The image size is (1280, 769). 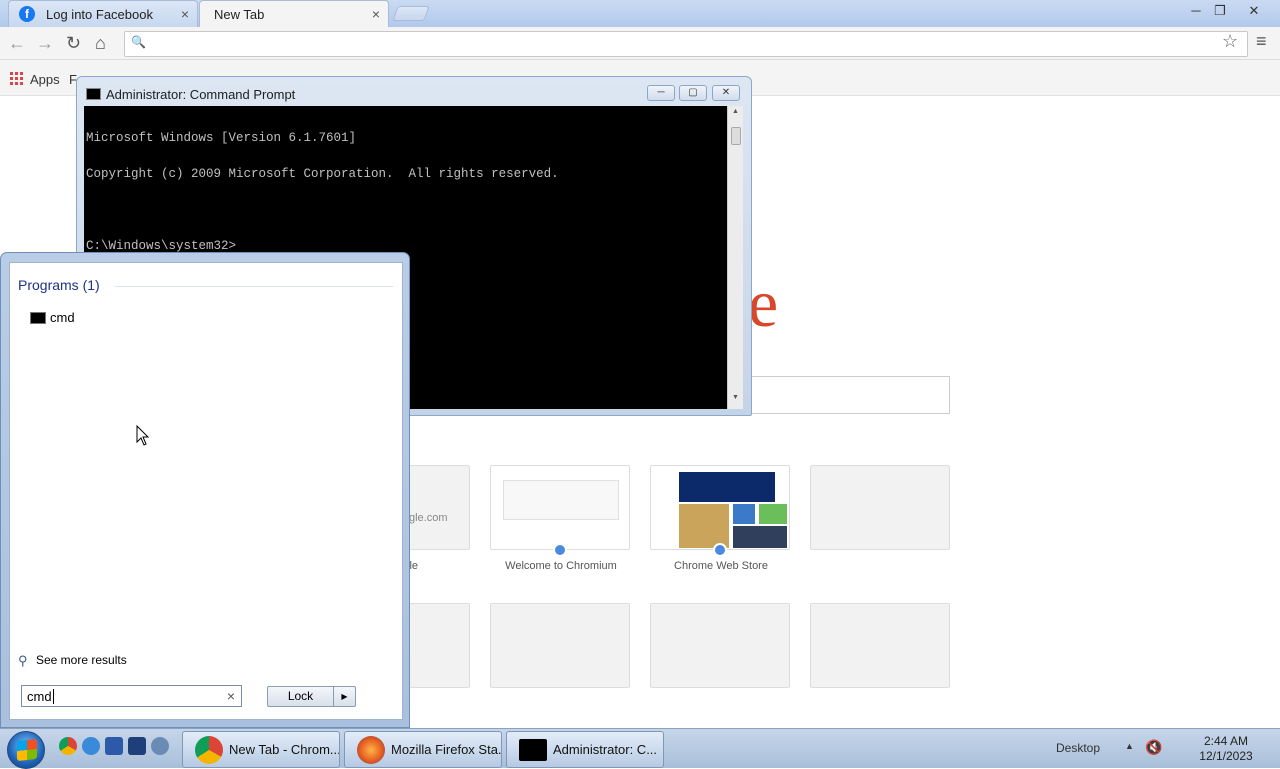 I want to click on menu-icon: ≡, so click(x=1261, y=41).